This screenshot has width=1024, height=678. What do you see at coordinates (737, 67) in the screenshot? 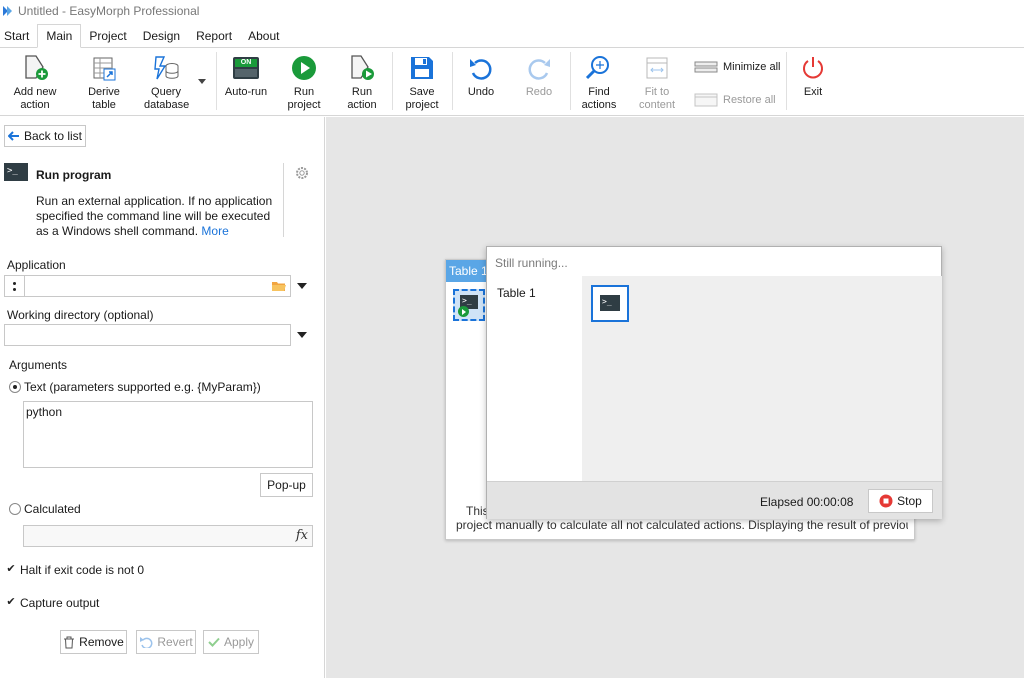
I see `minimize-all-button: Minimize all` at bounding box center [737, 67].